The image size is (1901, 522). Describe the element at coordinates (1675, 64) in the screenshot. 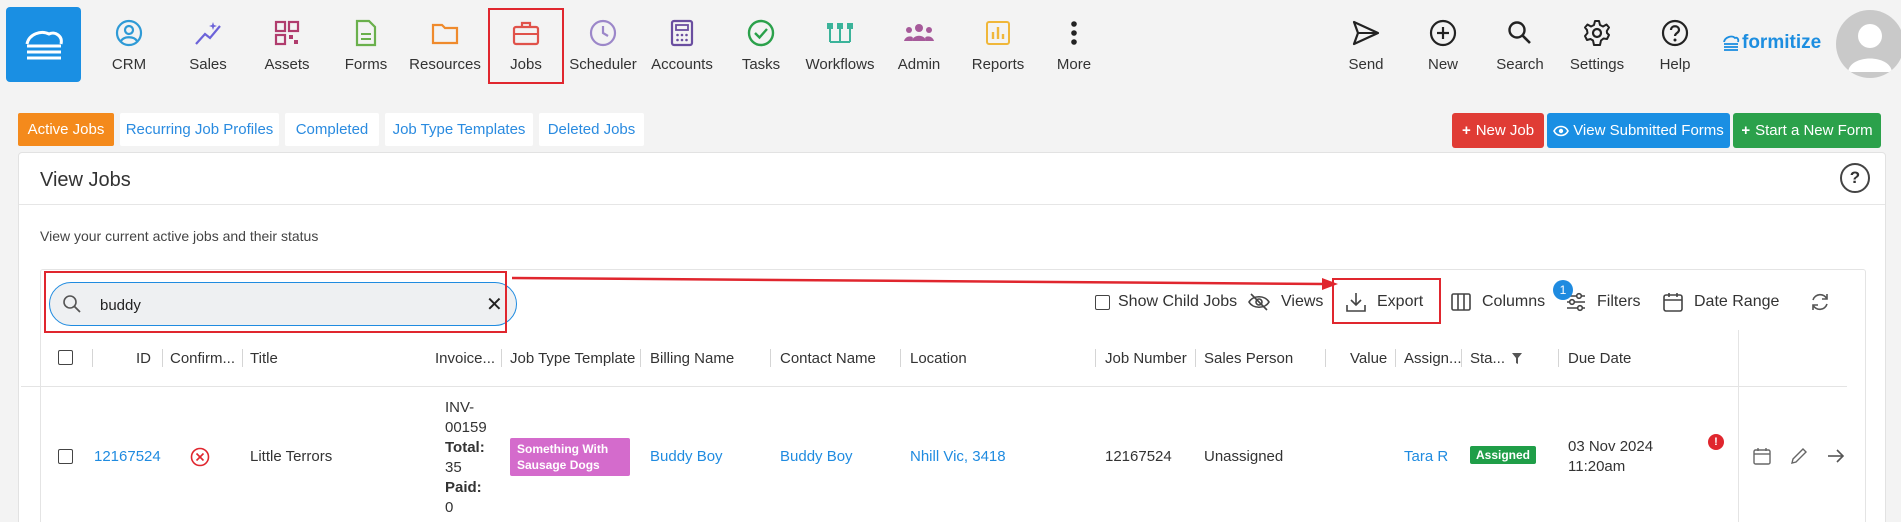

I see `nav-help-label: Help` at that location.